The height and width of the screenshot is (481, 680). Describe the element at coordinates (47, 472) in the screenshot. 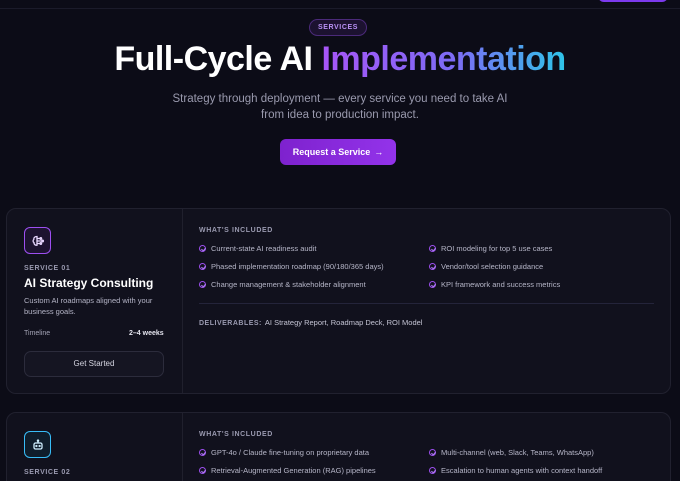

I see `service-number: SERVICE 02` at that location.